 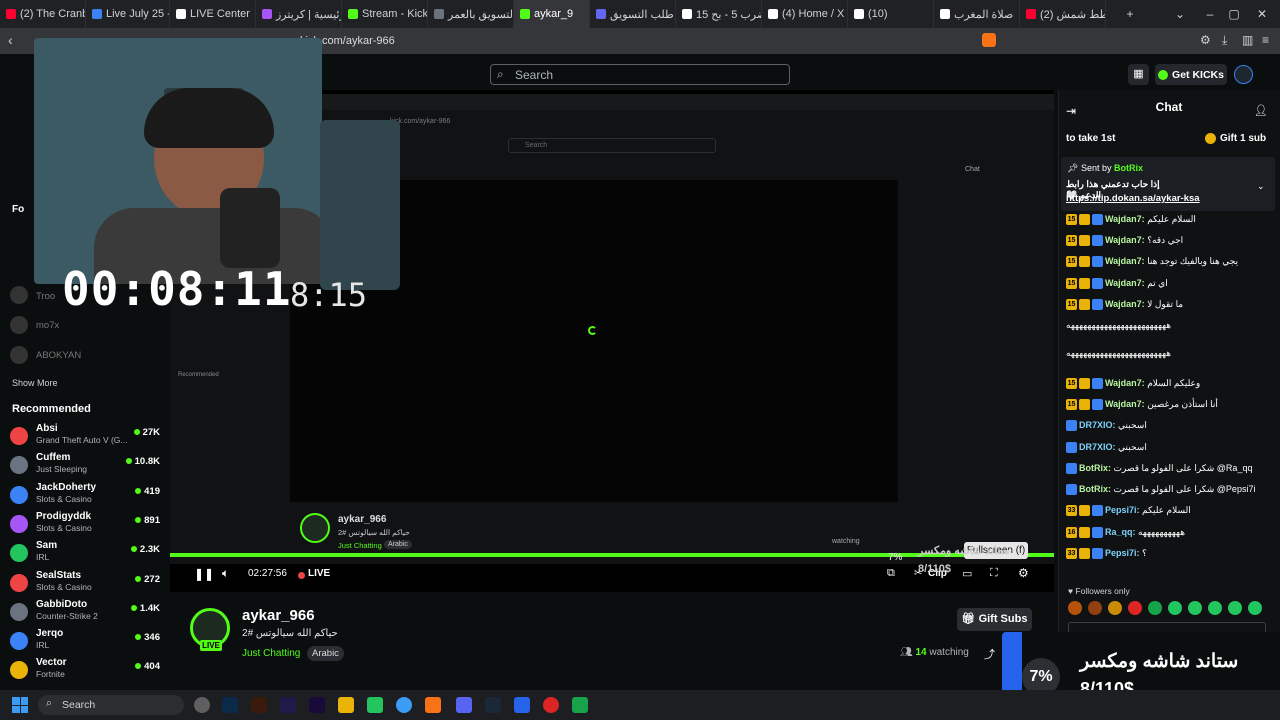 I want to click on obs-icon, so click(x=551, y=705).